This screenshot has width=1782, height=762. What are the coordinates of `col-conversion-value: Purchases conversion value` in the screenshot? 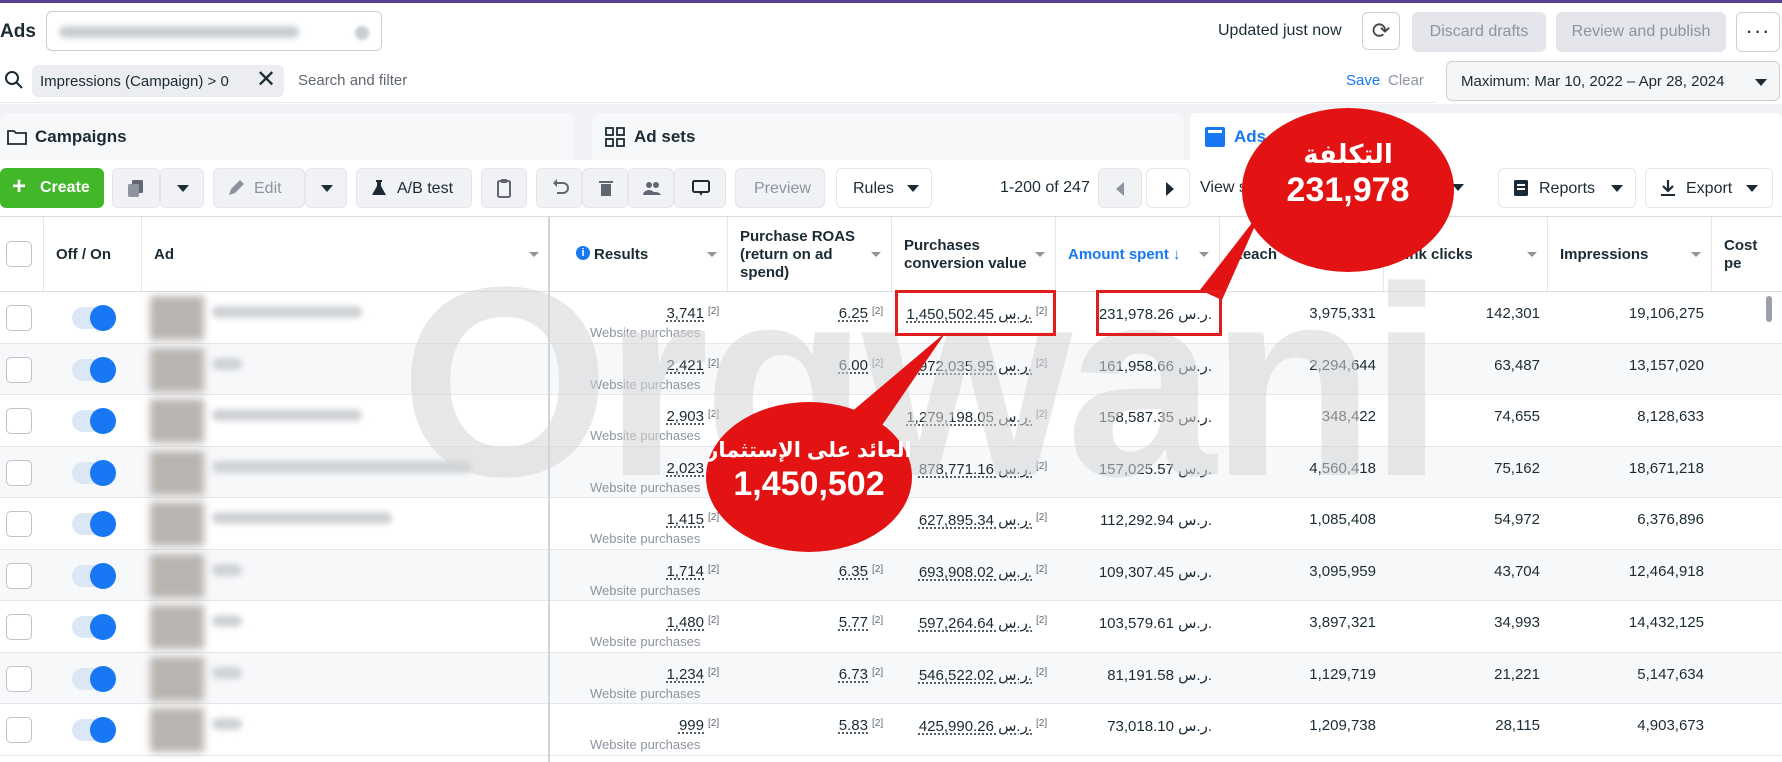 It's located at (974, 255).